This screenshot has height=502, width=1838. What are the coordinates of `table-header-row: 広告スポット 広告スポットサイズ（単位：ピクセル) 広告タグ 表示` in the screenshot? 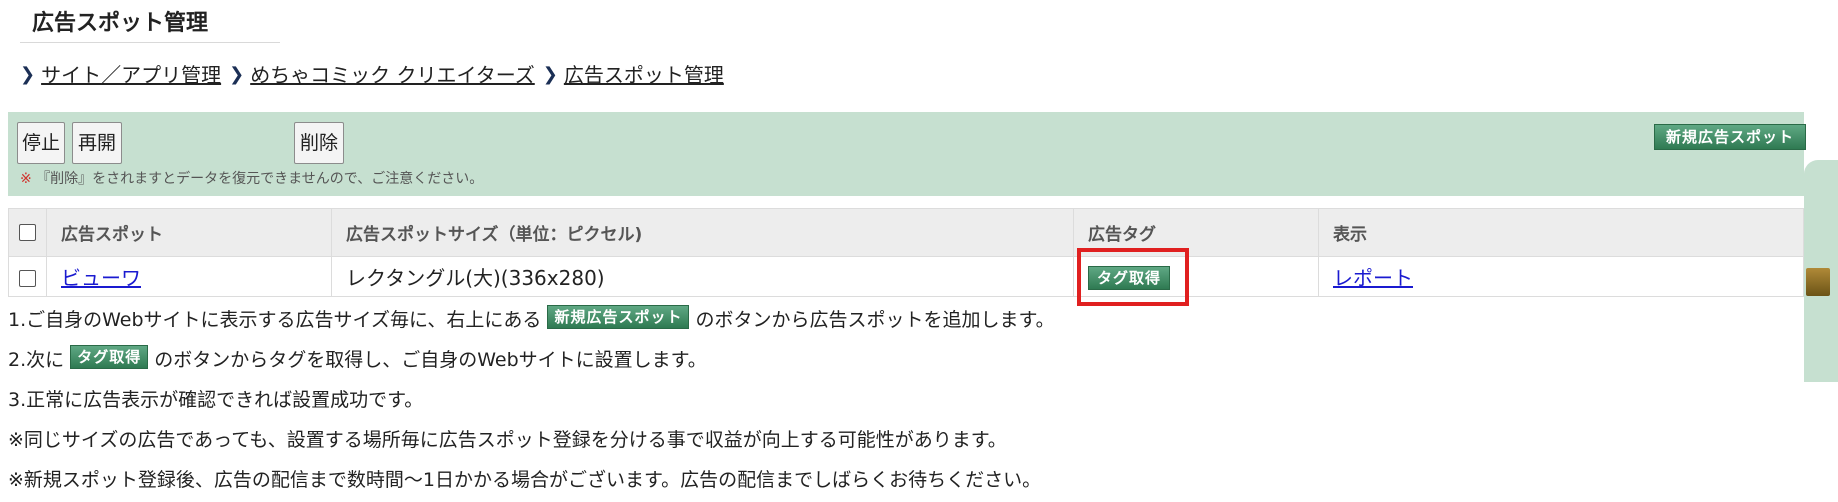 It's located at (906, 232).